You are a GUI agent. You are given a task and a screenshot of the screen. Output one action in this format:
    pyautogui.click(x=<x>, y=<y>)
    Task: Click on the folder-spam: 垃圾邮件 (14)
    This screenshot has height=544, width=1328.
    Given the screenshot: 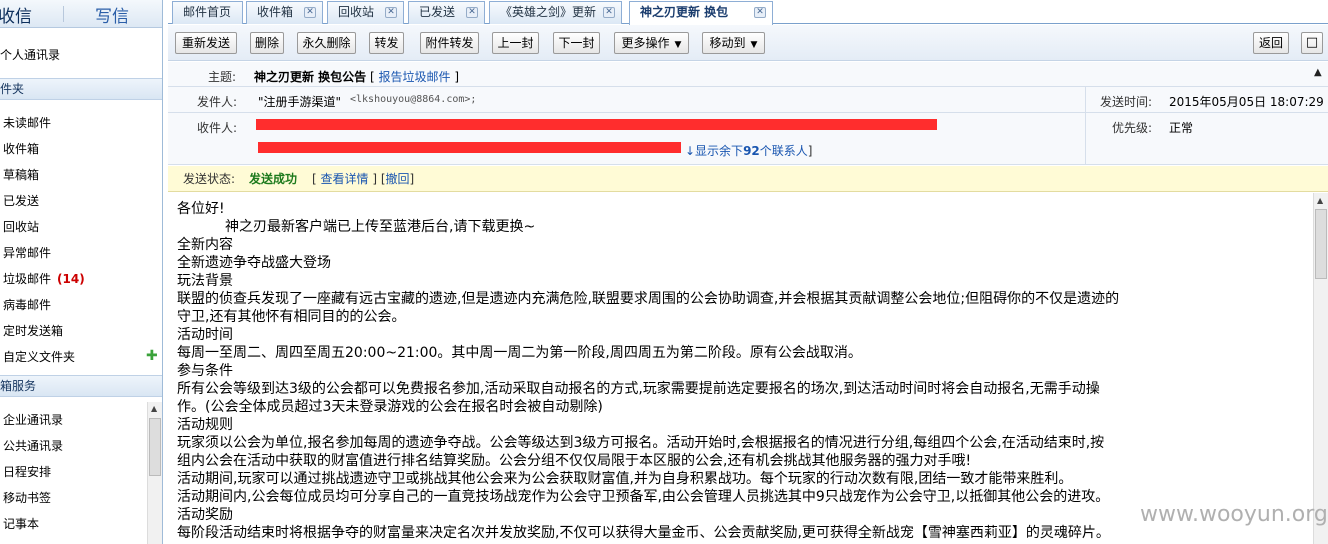 What is the action you would take?
    pyautogui.click(x=44, y=278)
    